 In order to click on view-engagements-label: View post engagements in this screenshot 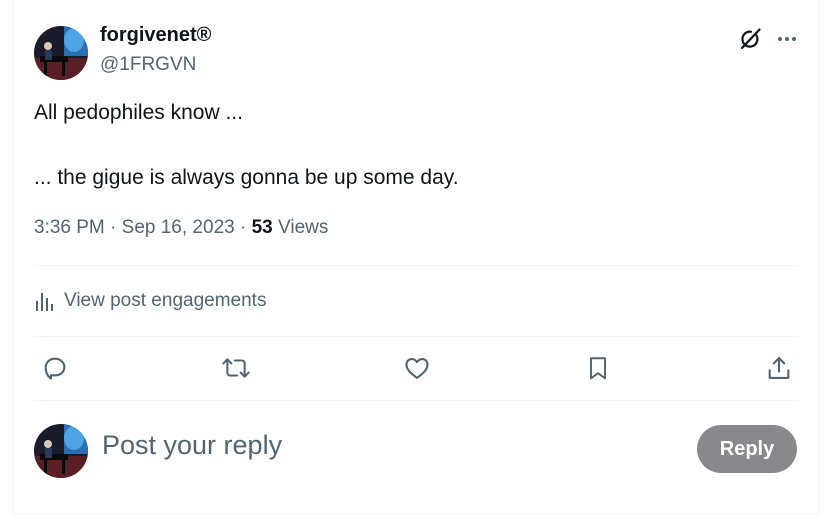, I will do `click(165, 300)`.